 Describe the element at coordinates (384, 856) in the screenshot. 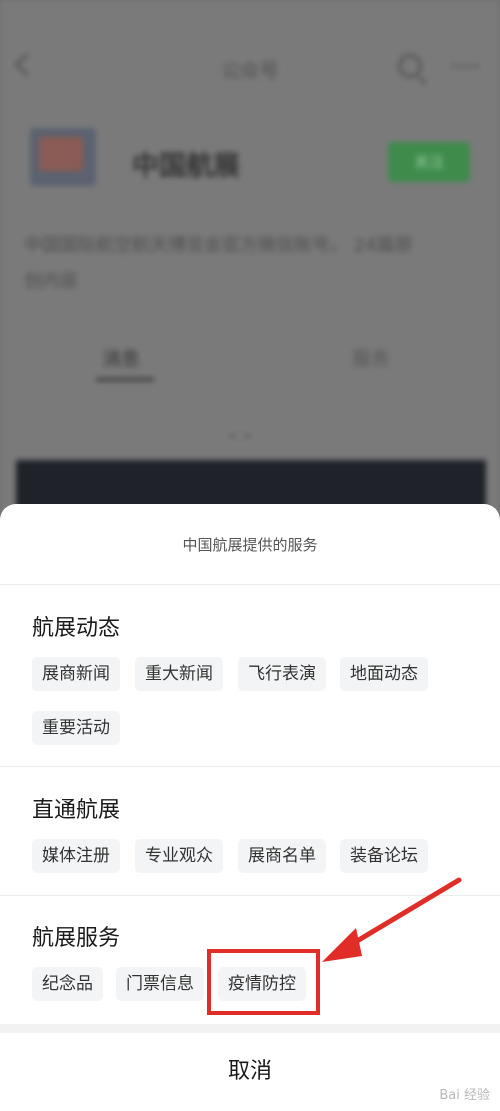

I see `service-chip: 装备论坛` at that location.